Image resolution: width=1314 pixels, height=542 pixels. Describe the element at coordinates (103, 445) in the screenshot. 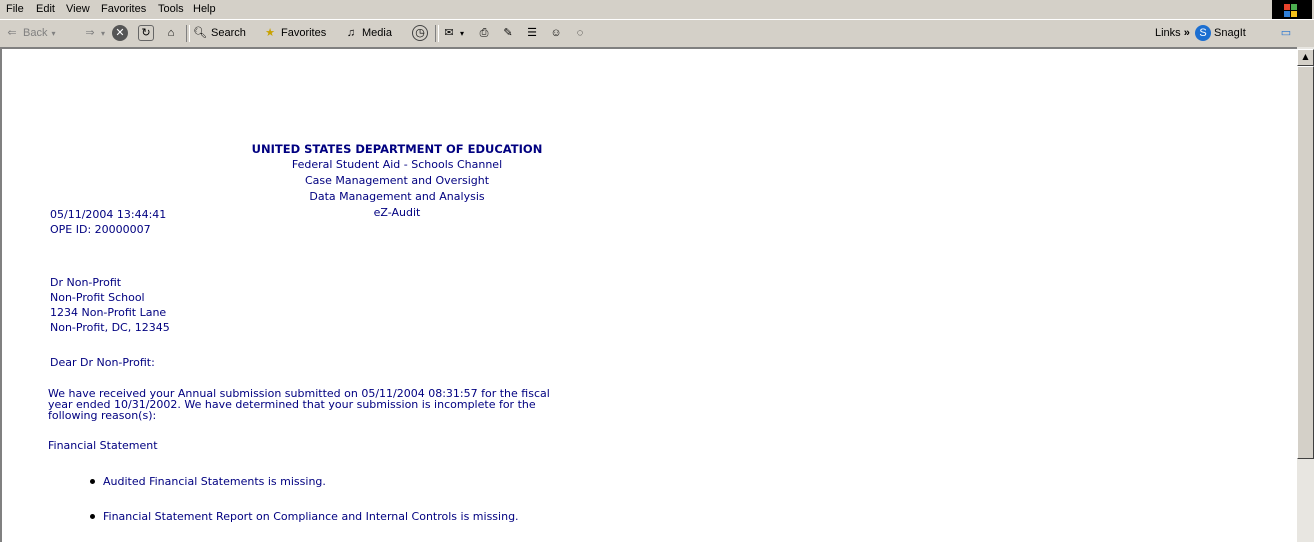

I see `section-heading: Financial Statement` at that location.